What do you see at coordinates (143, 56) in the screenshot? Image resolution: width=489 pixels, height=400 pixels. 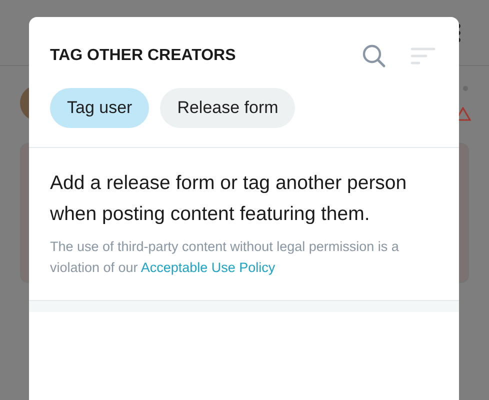 I see `dialog-title: TAG OTHER CREATORS` at bounding box center [143, 56].